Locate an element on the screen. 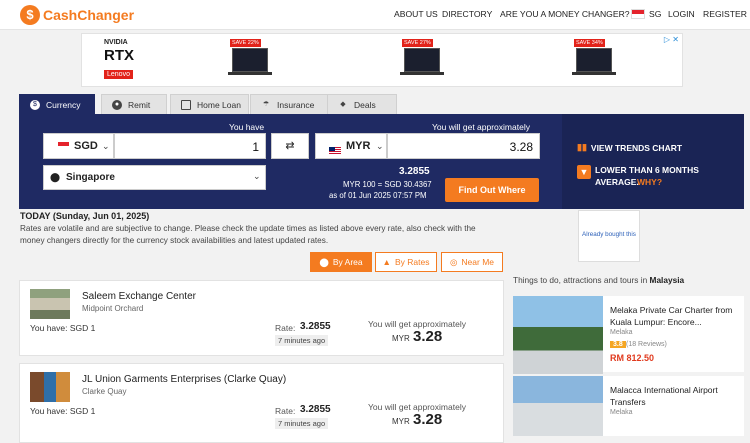 The image size is (750, 443). from-currency-code: SGD is located at coordinates (86, 146).